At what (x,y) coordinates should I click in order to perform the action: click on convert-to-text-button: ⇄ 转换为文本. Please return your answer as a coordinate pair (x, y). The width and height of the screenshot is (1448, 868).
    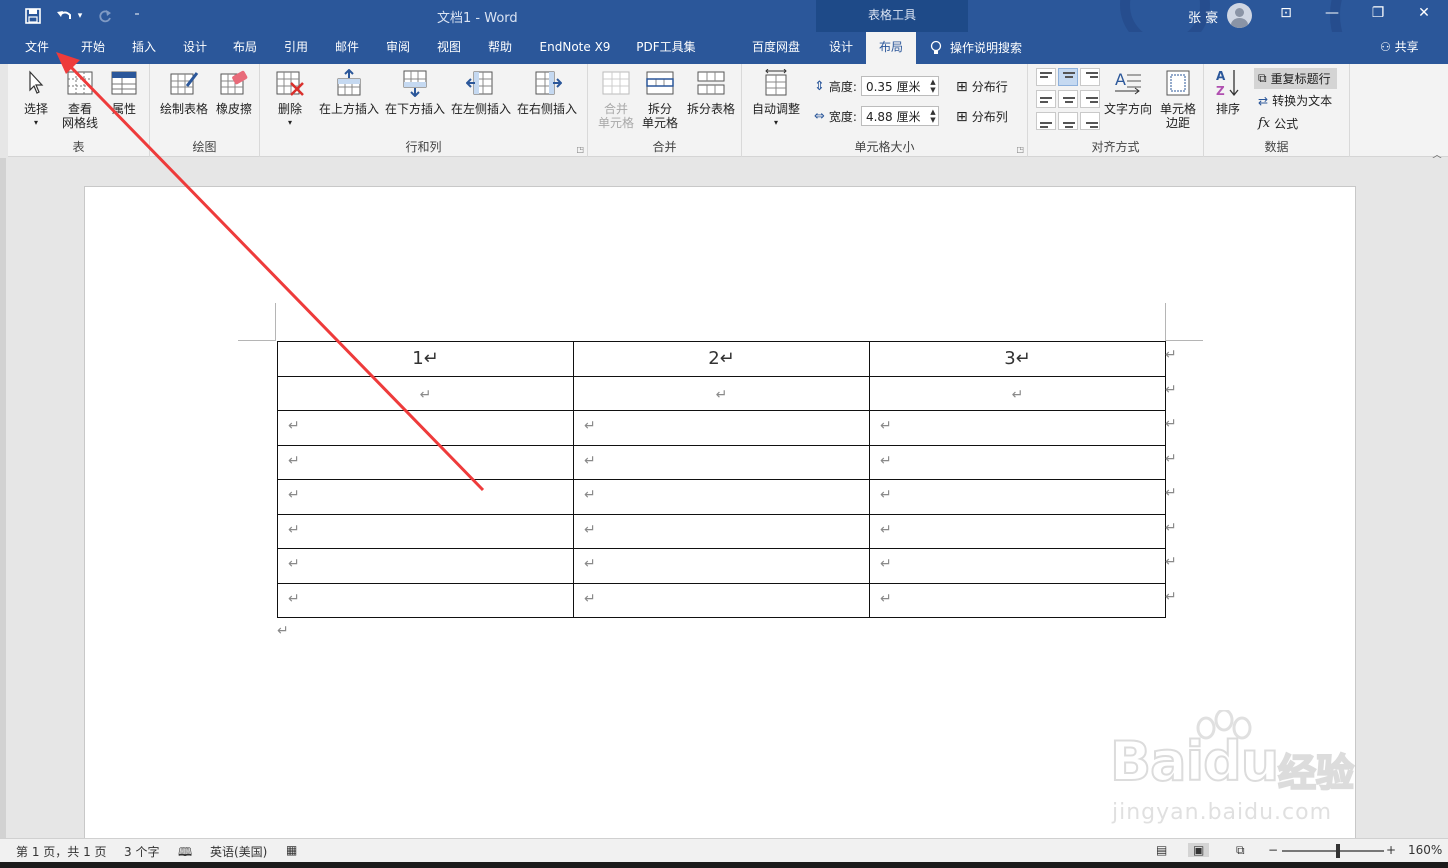
    Looking at the image, I should click on (1295, 100).